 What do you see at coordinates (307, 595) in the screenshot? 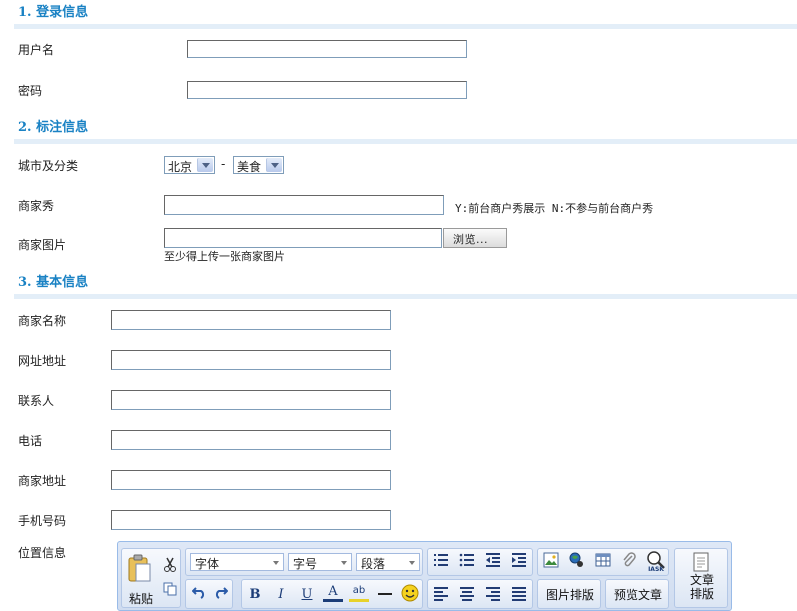
I see `underline-icon: U` at bounding box center [307, 595].